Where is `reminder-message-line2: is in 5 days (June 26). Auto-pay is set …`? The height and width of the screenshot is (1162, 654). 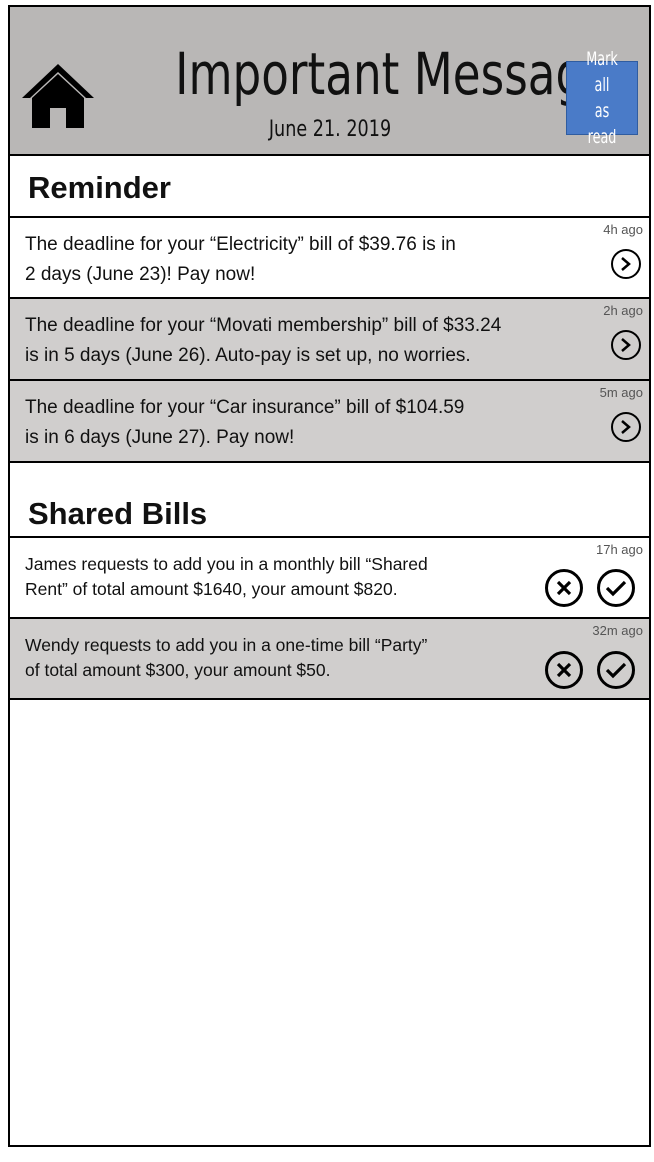
reminder-message-line2: is in 5 days (June 26). Auto-pay is set … is located at coordinates (248, 355).